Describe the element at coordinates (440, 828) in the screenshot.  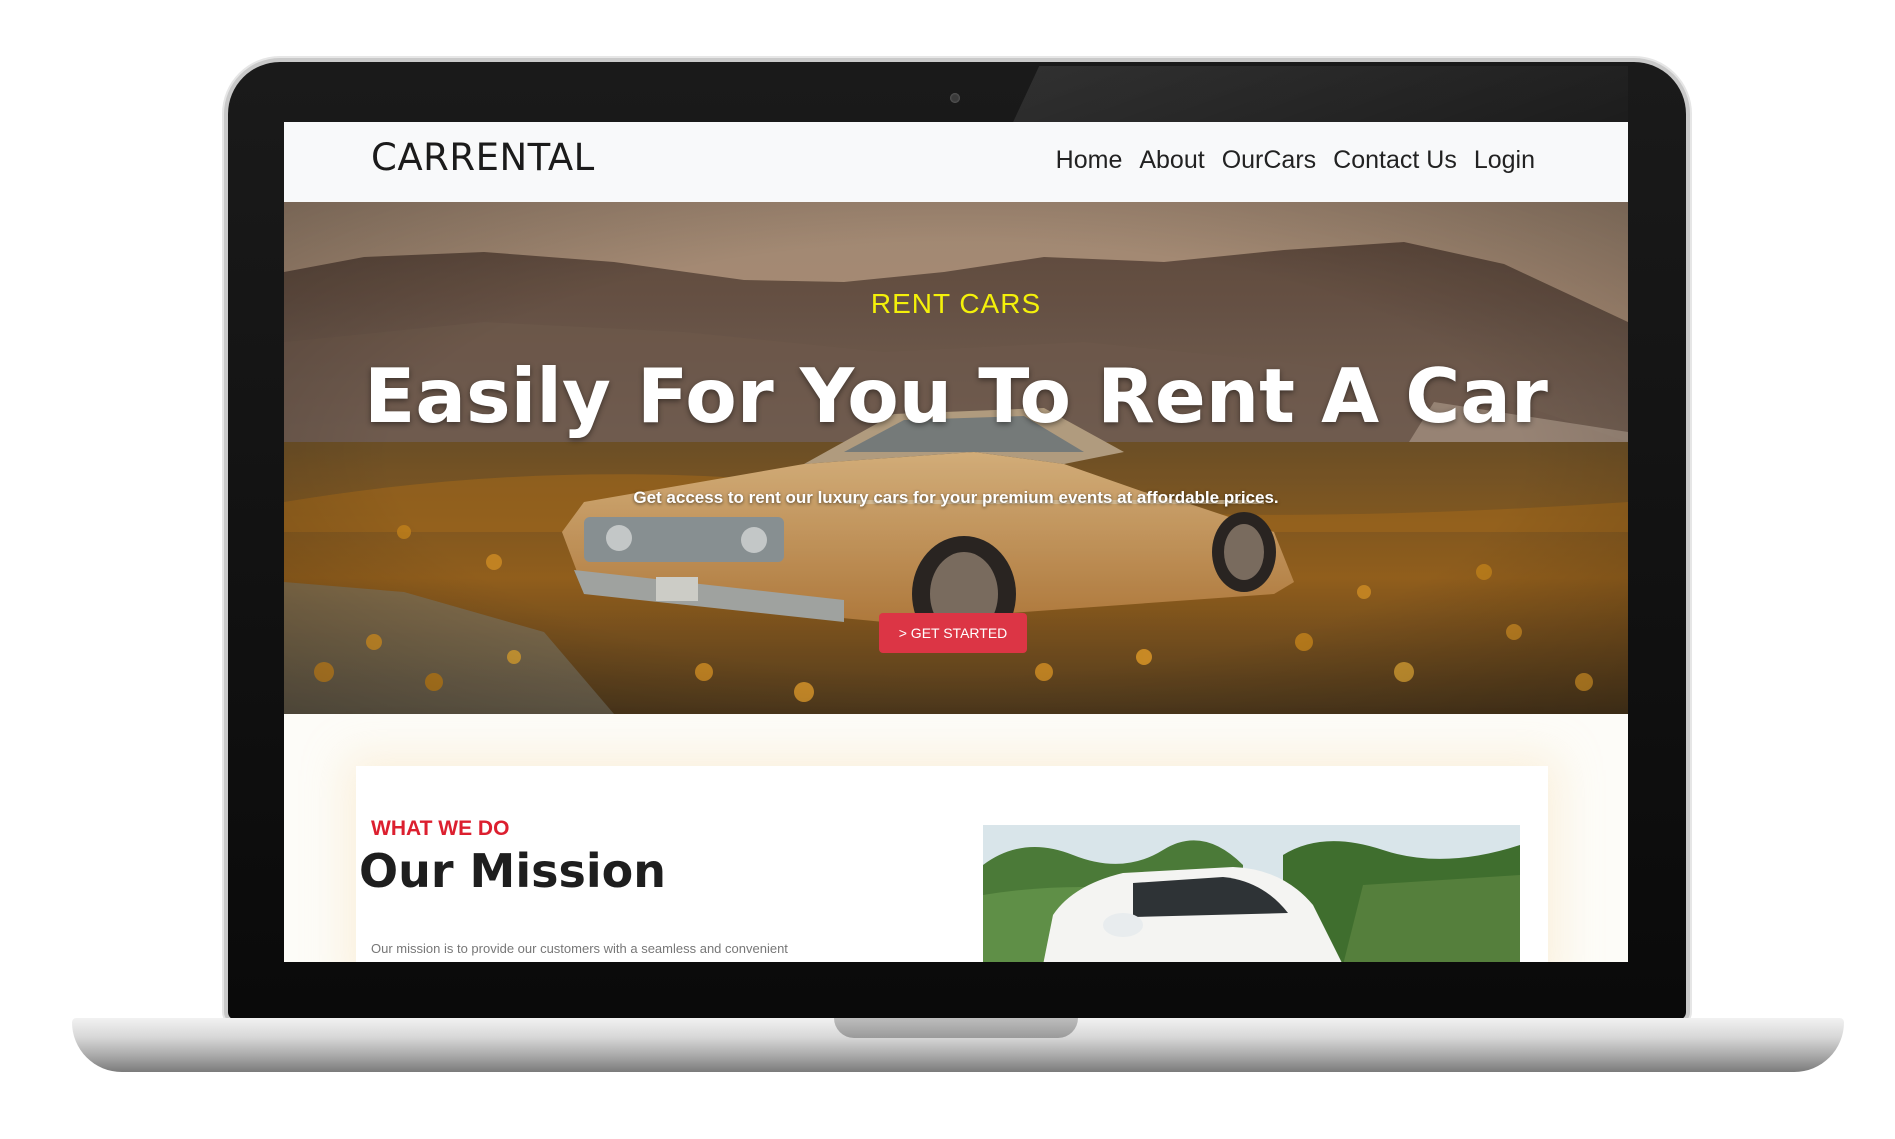
I see `mission-eyebrow: WHAT WE DO` at that location.